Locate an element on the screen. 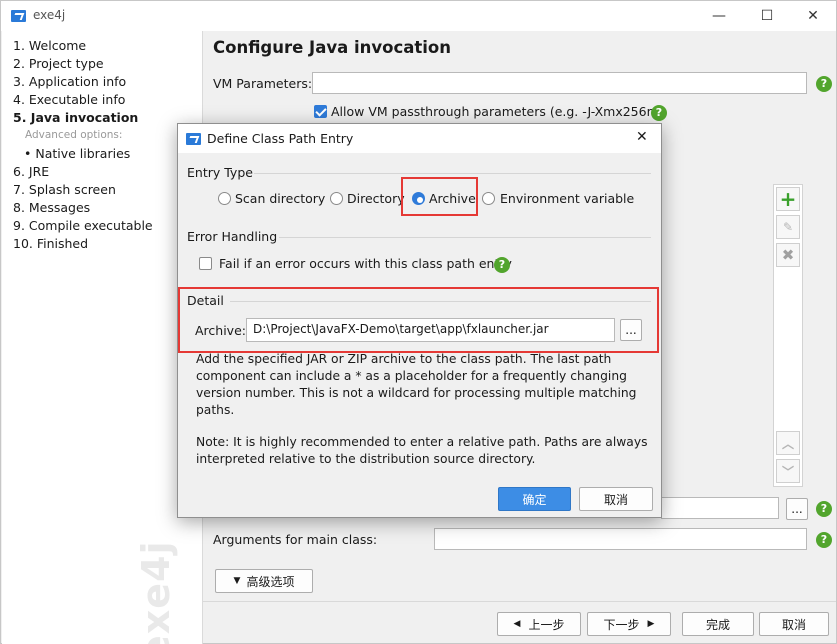  remove-entry-icon: ✖ is located at coordinates (788, 255).